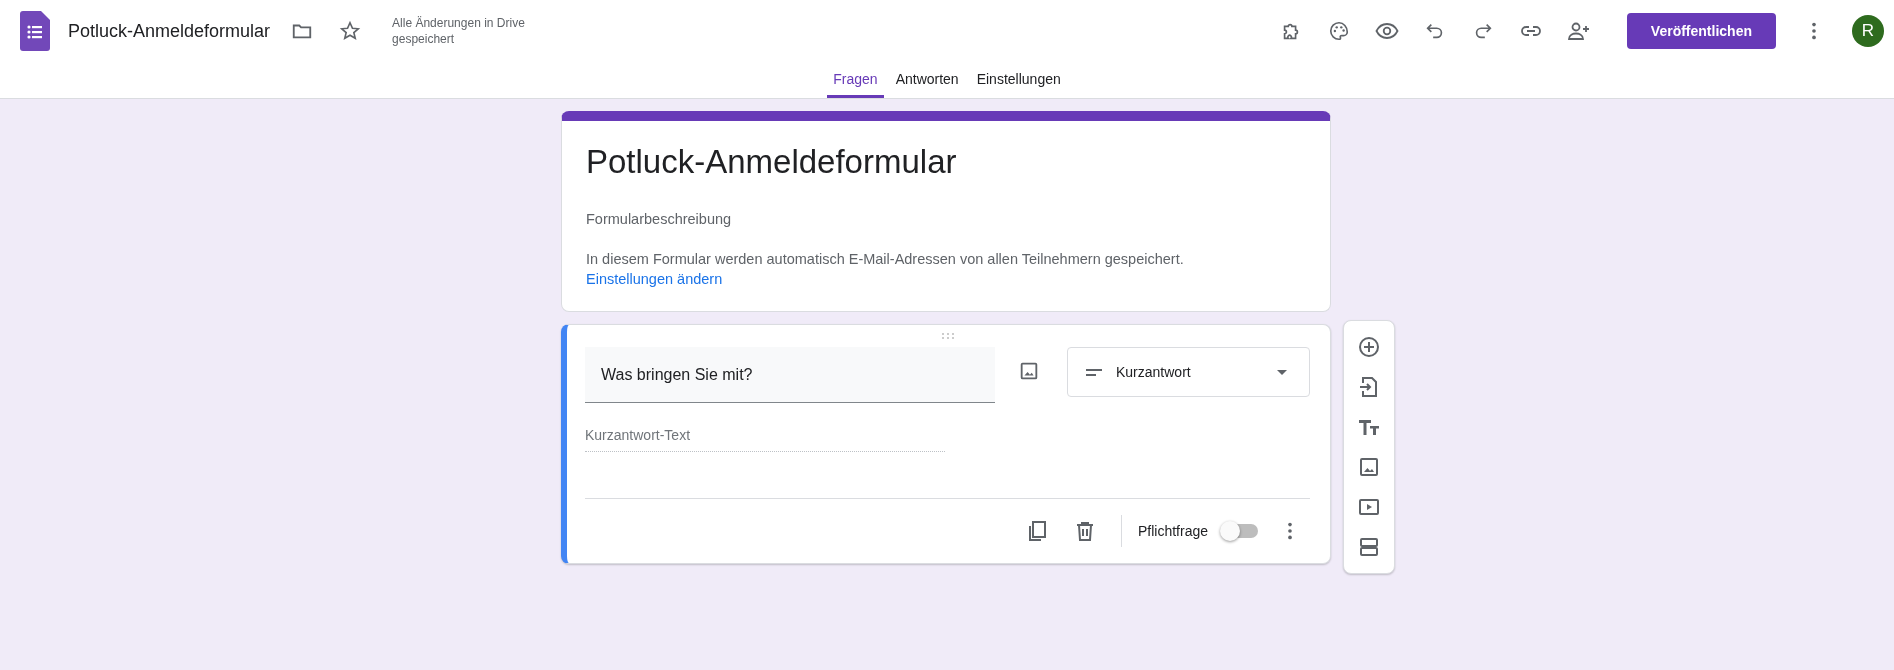 This screenshot has width=1894, height=670. I want to click on drag-handle-icon, so click(947, 336).